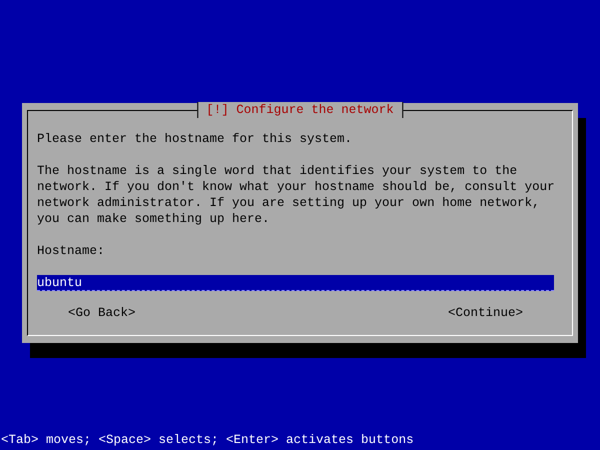 The image size is (600, 450). What do you see at coordinates (296, 195) in the screenshot?
I see `instruction-text: The hostname is a single word that identifies your system to the network. If you don't know what your hostname should be, consult your network administrator. If you are setting up your own home network, you can make something up here.` at bounding box center [296, 195].